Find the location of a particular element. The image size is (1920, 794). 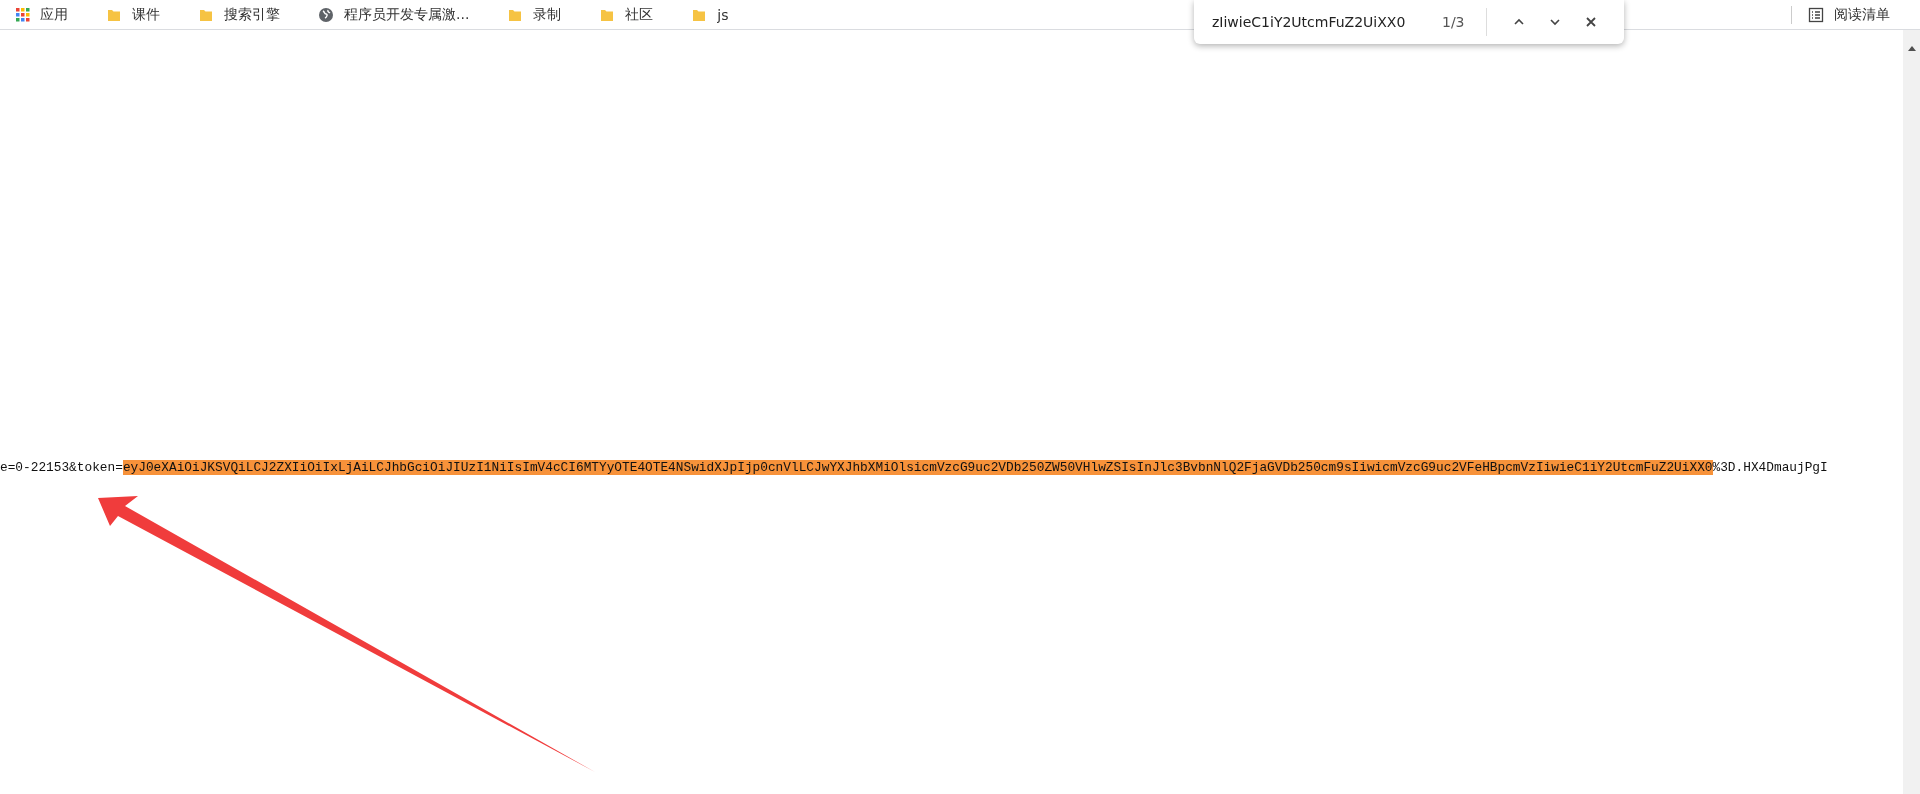

list-icon is located at coordinates (1816, 14).